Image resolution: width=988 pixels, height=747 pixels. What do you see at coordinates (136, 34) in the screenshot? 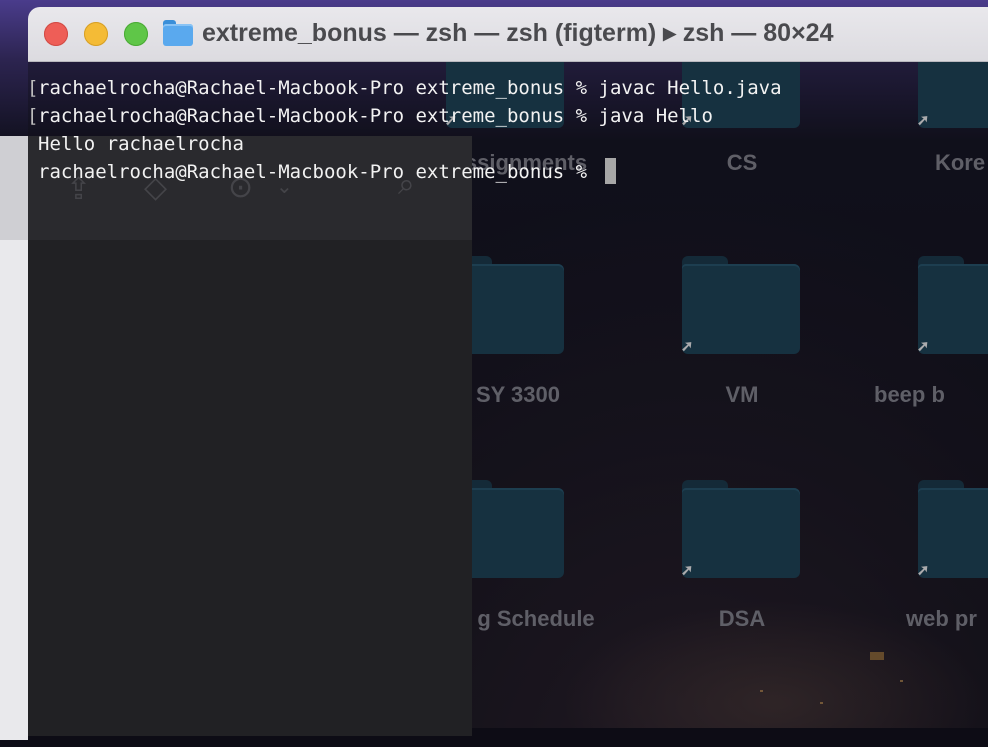
I see `zoom-button` at bounding box center [136, 34].